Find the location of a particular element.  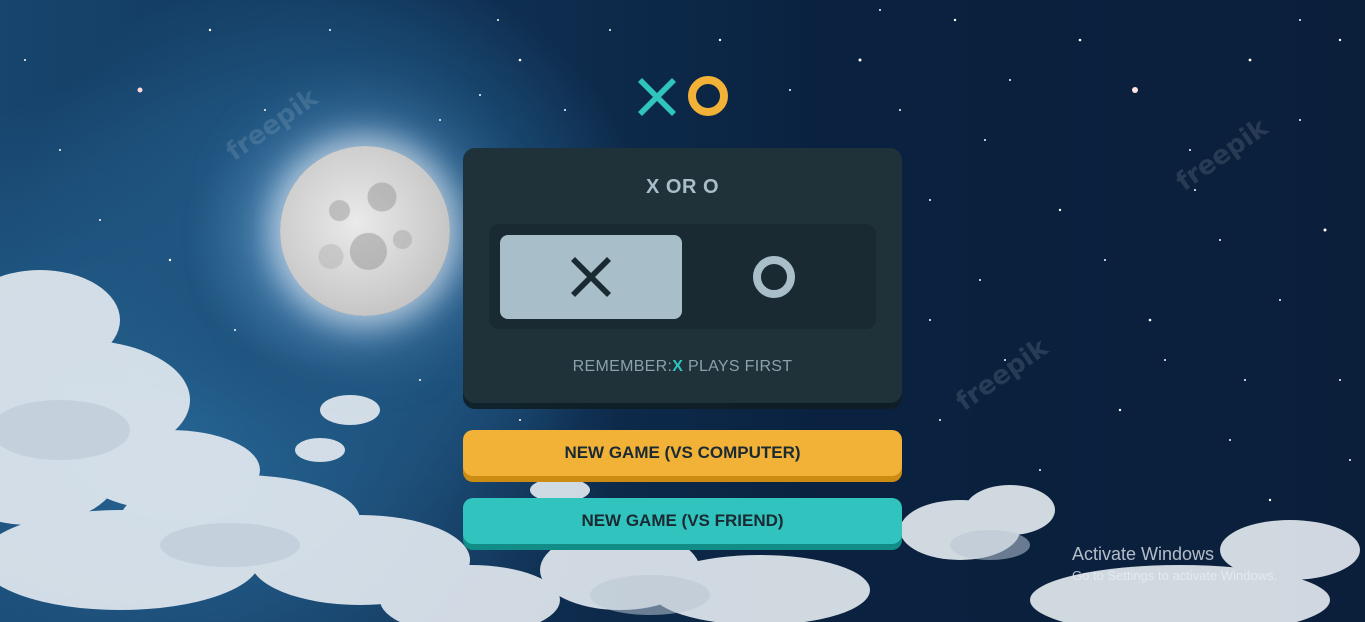

moon-image is located at coordinates (365, 231).